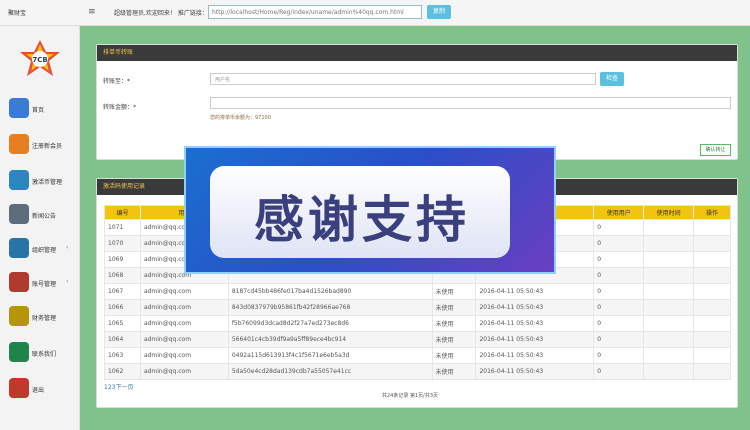 Image resolution: width=750 pixels, height=430 pixels. Describe the element at coordinates (470, 103) in the screenshot. I see `amount-input` at that location.